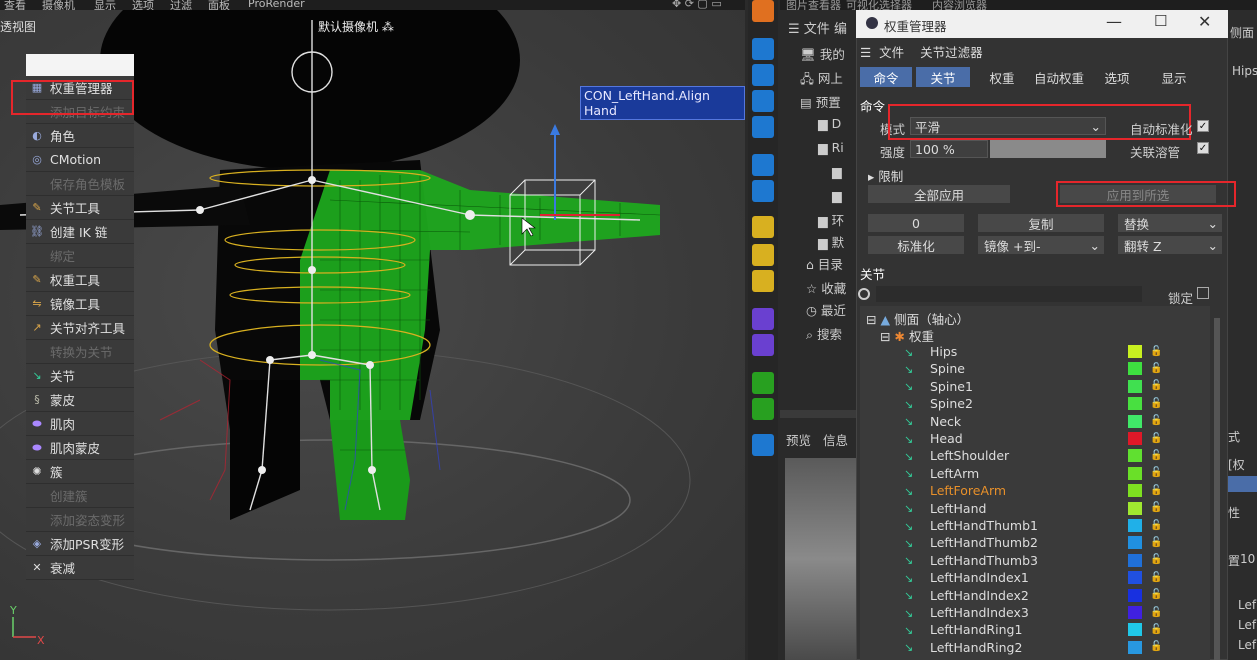 This screenshot has width=1257, height=660. What do you see at coordinates (1035, 438) in the screenshot?
I see `joint-row: ↘ Head 🔓` at bounding box center [1035, 438].